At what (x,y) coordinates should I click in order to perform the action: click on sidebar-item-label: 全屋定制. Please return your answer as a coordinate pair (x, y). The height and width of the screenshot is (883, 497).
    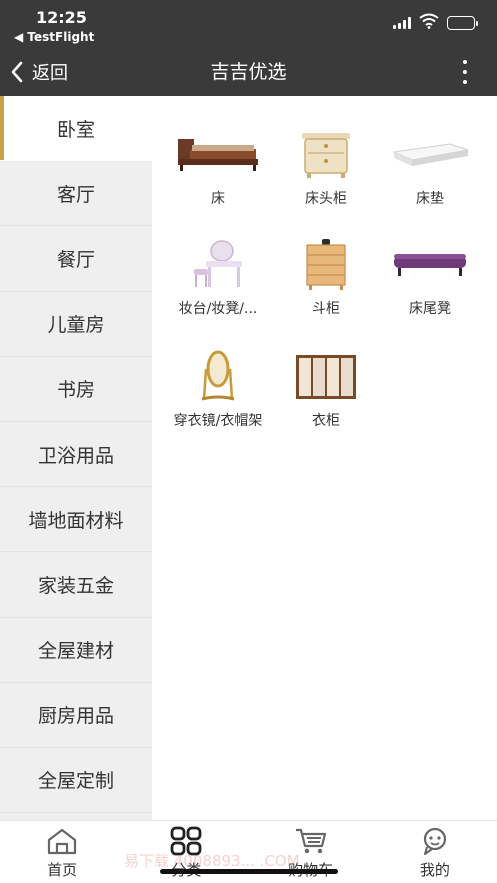
    Looking at the image, I should click on (75, 781).